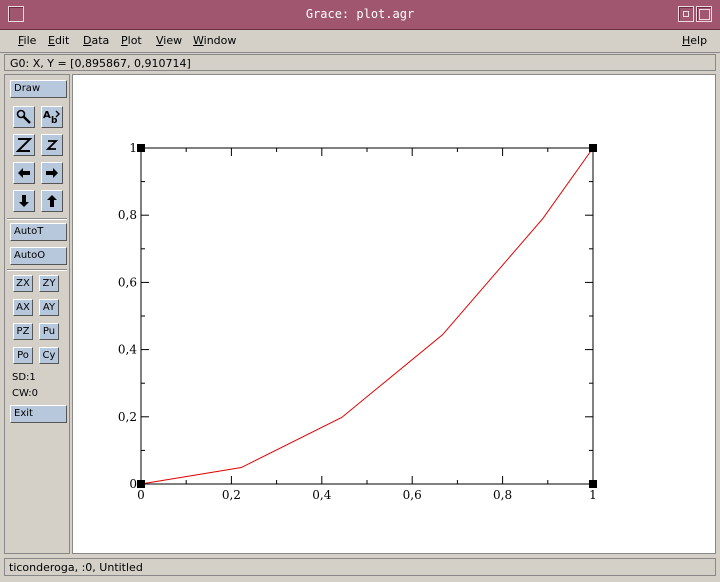 This screenshot has width=720, height=582. What do you see at coordinates (694, 40) in the screenshot?
I see `menu-help: Help` at bounding box center [694, 40].